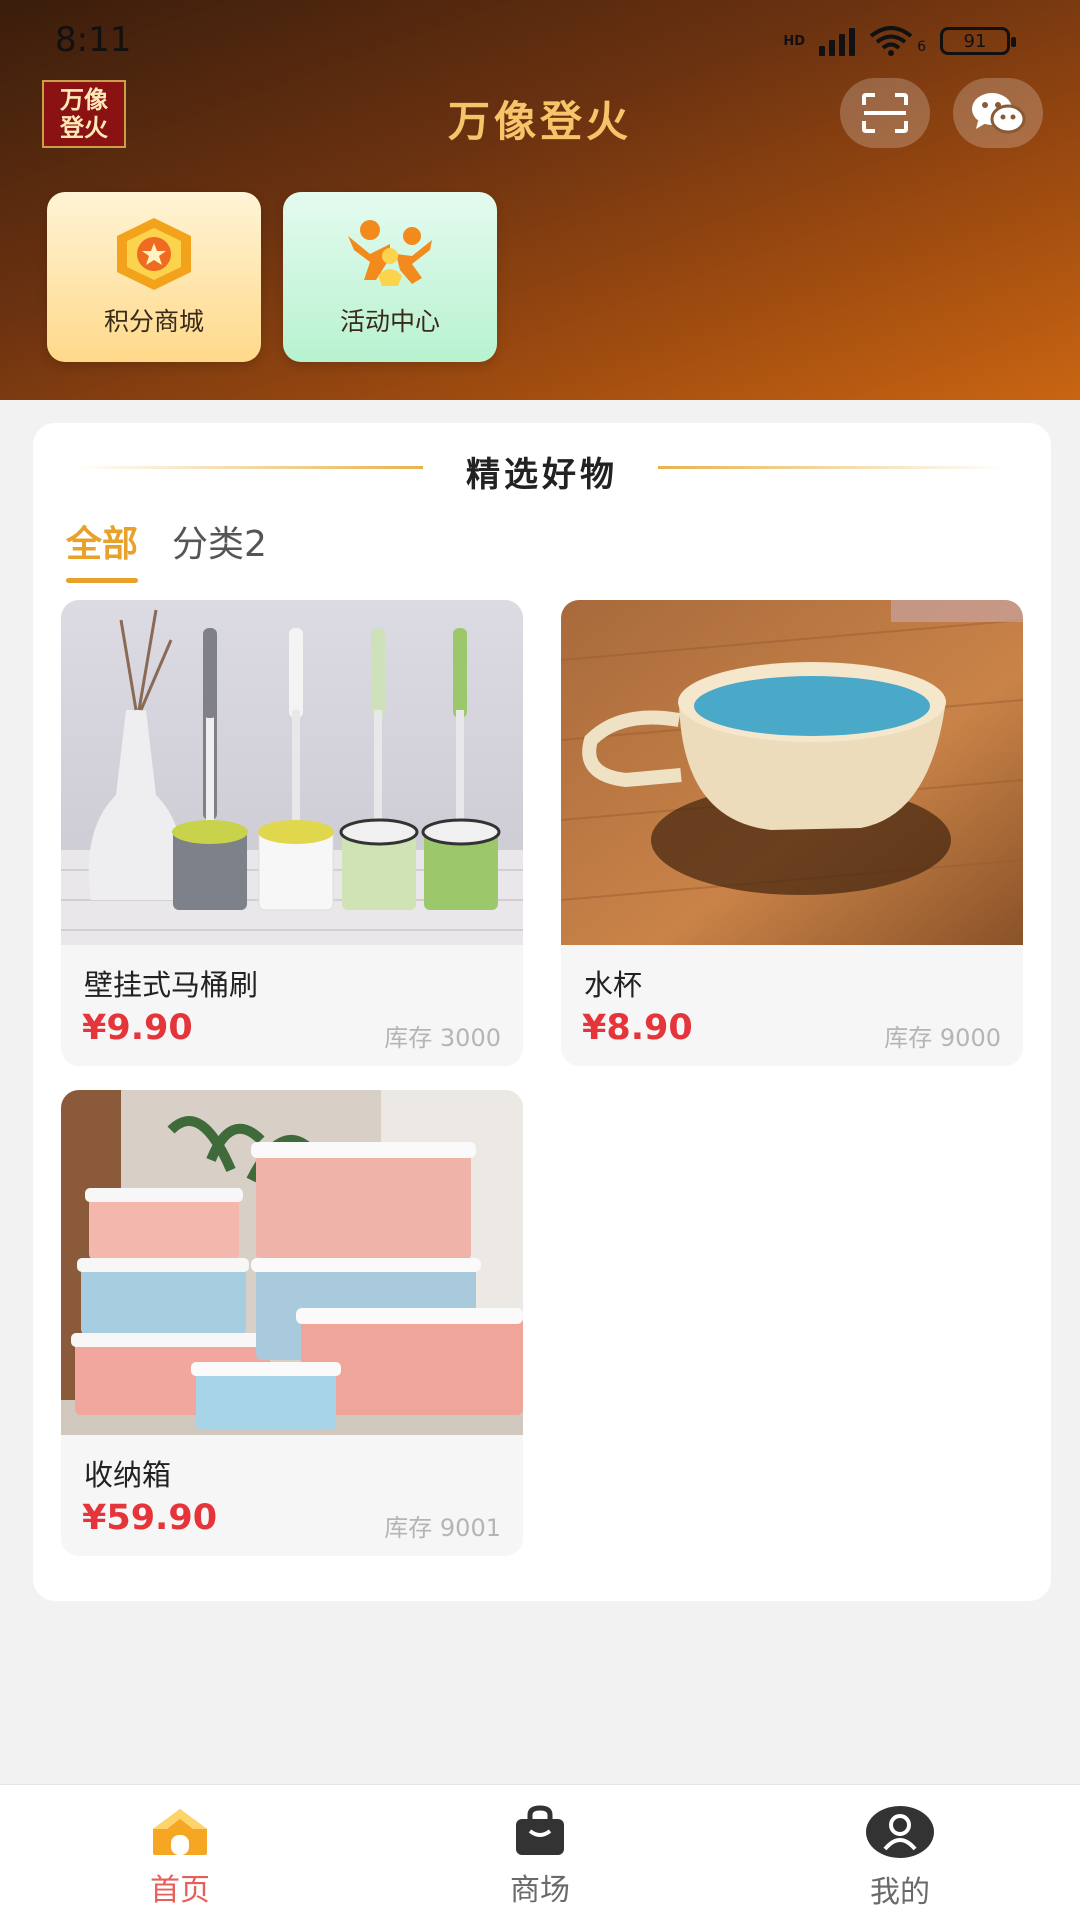 Image resolution: width=1080 pixels, height=1920 pixels. What do you see at coordinates (975, 41) in the screenshot?
I see `battery-level: 91` at bounding box center [975, 41].